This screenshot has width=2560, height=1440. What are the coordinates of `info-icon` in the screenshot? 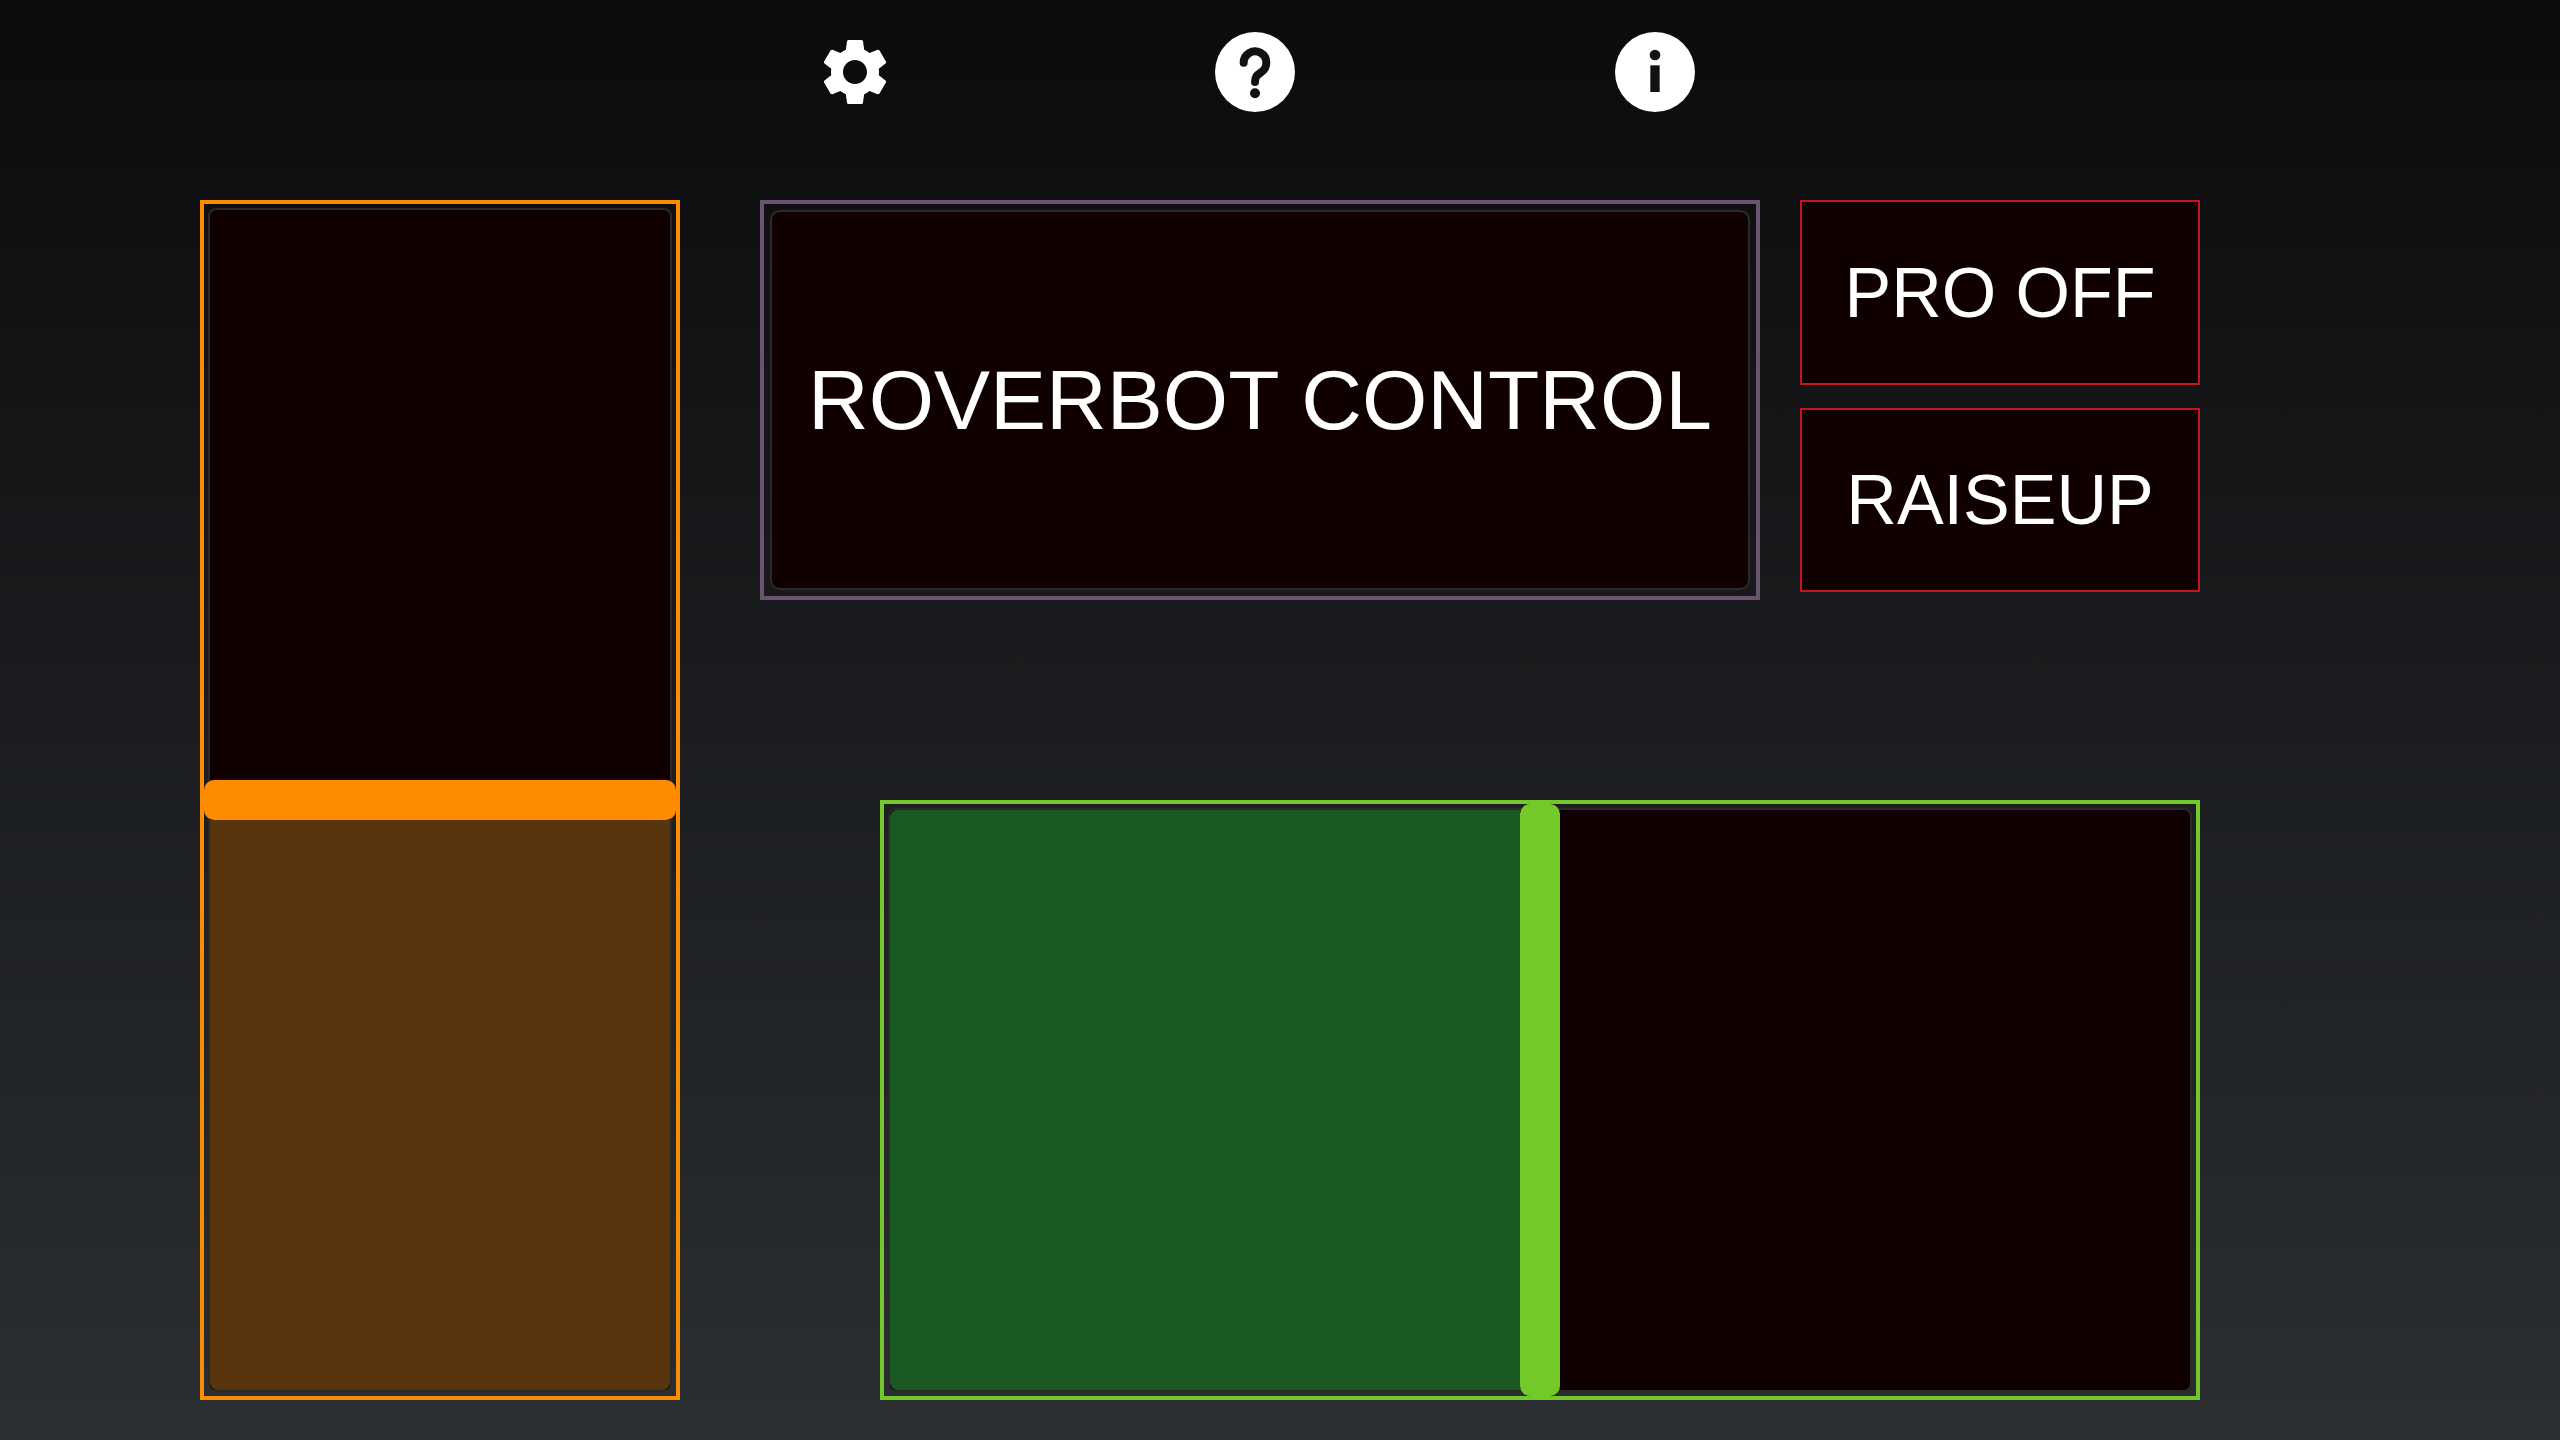 It's located at (1655, 72).